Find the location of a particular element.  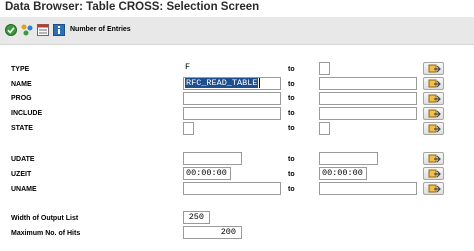

list-icon is located at coordinates (43, 30).